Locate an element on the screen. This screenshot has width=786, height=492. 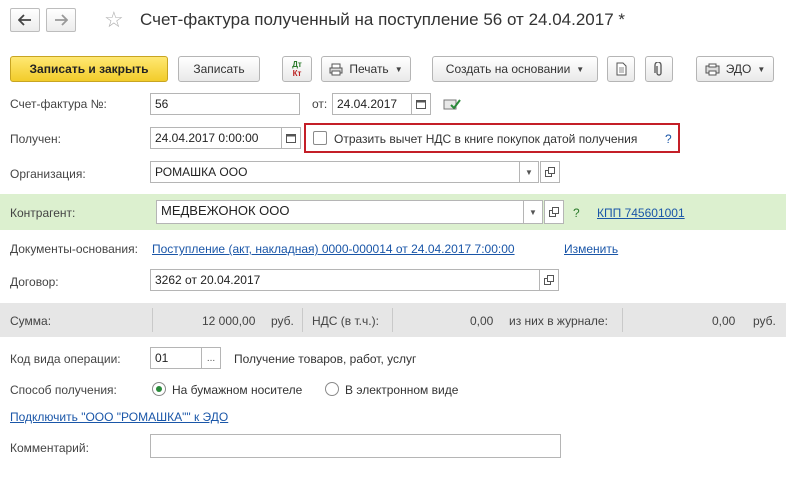
sum-currency: руб. is located at coordinates (282, 321).